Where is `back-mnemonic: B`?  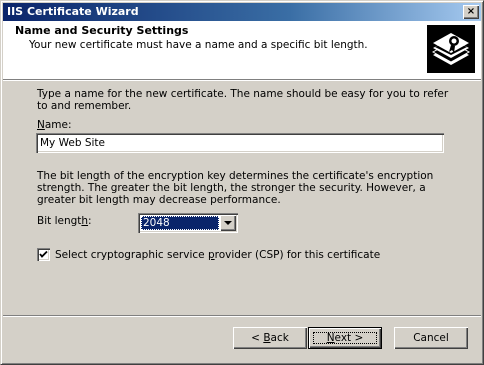 back-mnemonic: B is located at coordinates (267, 338).